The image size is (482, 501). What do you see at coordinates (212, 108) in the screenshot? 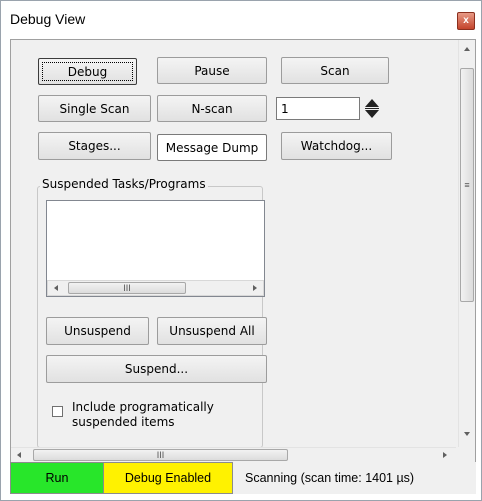
I see `n-scan-button: N-scan` at bounding box center [212, 108].